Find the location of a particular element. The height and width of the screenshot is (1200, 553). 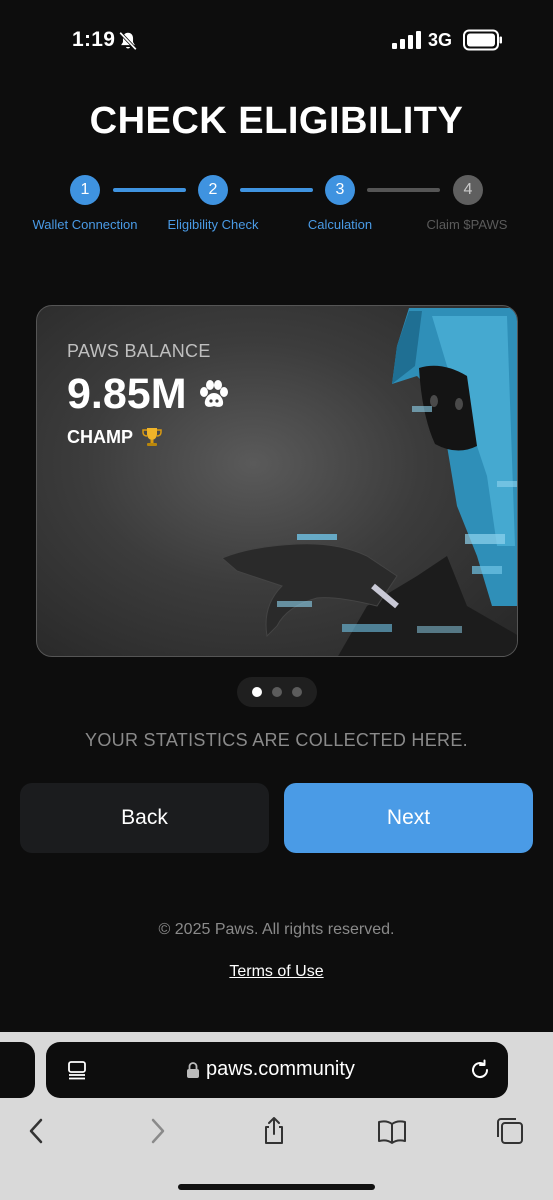

paw-icon is located at coordinates (213, 393).